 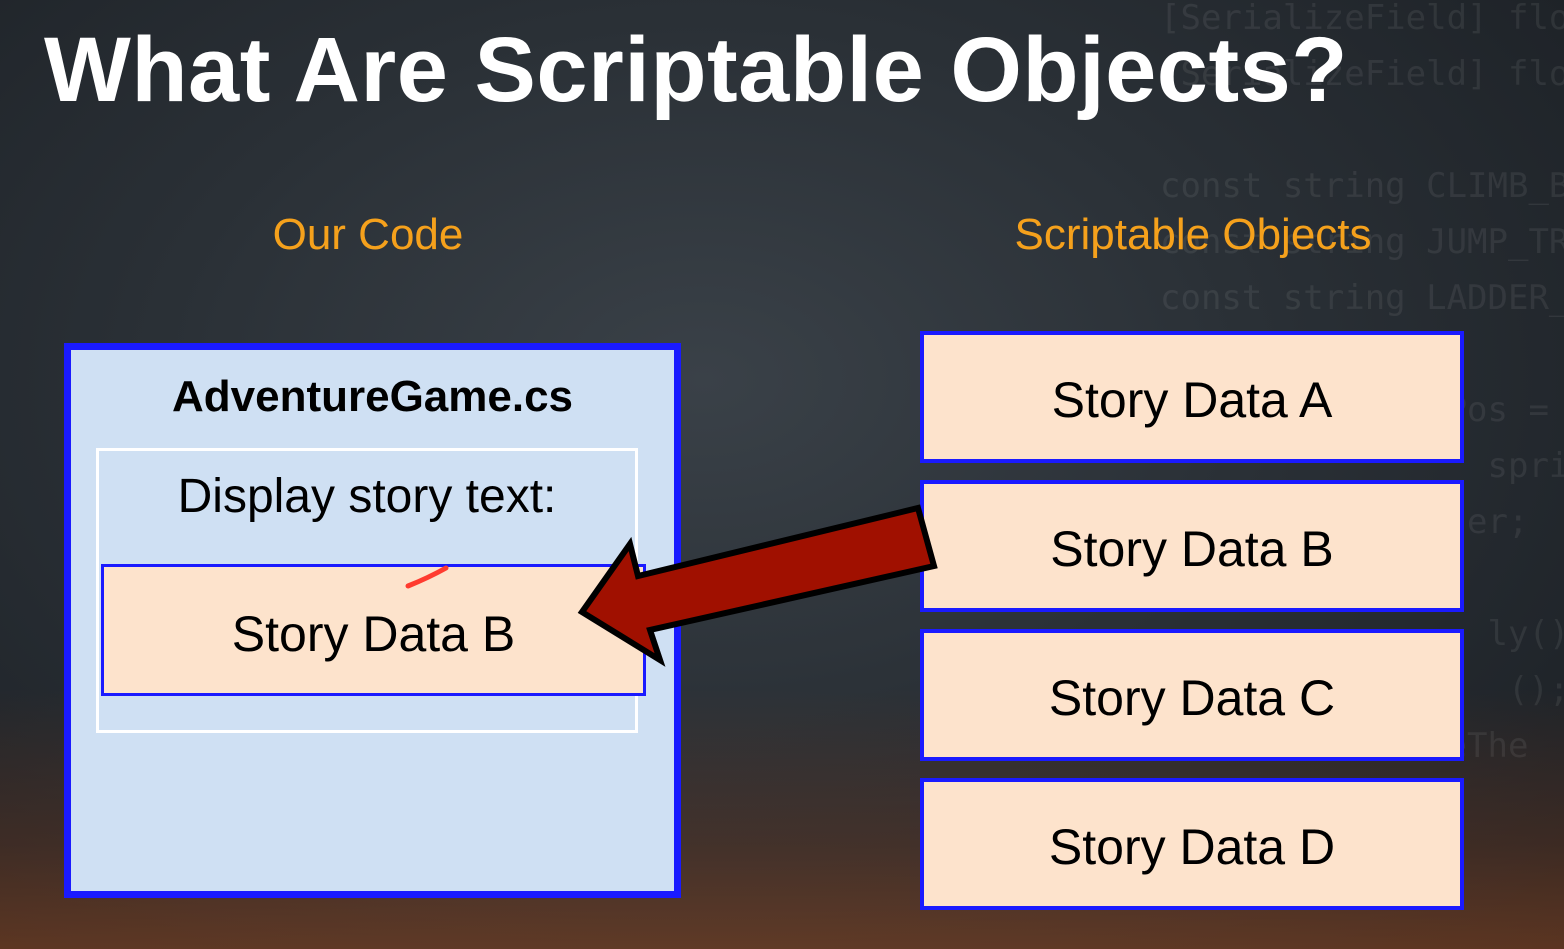 I want to click on scriptable-object-story-data-d: Story Data D, so click(x=1192, y=844).